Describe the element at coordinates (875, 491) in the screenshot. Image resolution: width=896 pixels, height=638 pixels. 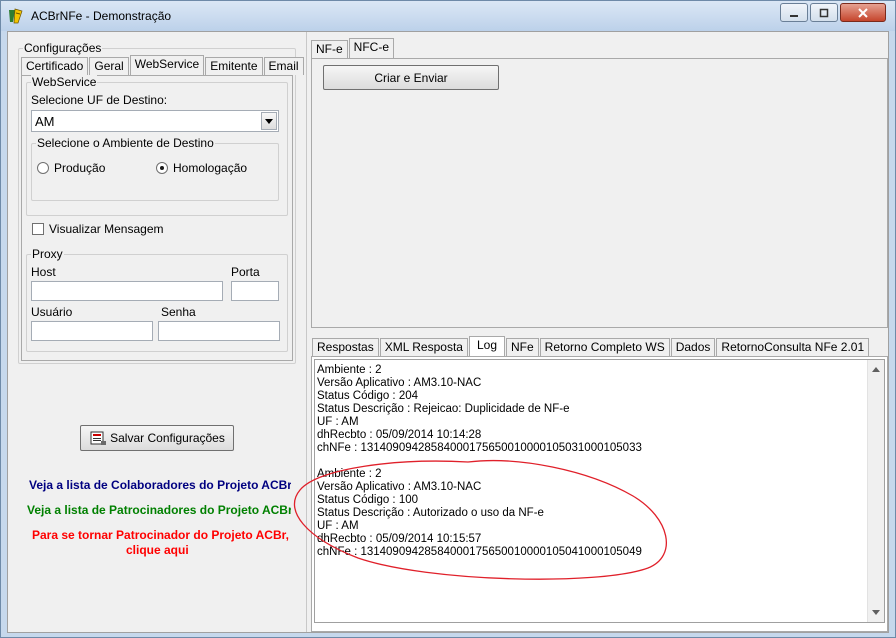
I see `log-scrollbar` at that location.